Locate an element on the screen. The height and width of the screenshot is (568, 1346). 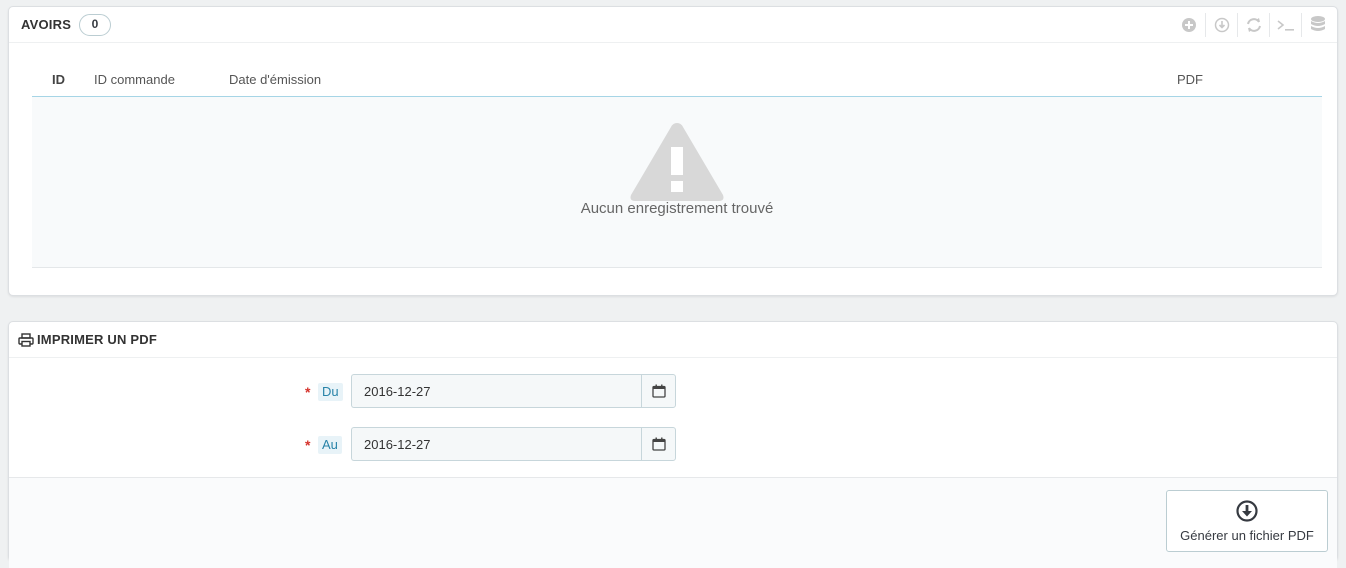
refresh-button is located at coordinates (1253, 25).